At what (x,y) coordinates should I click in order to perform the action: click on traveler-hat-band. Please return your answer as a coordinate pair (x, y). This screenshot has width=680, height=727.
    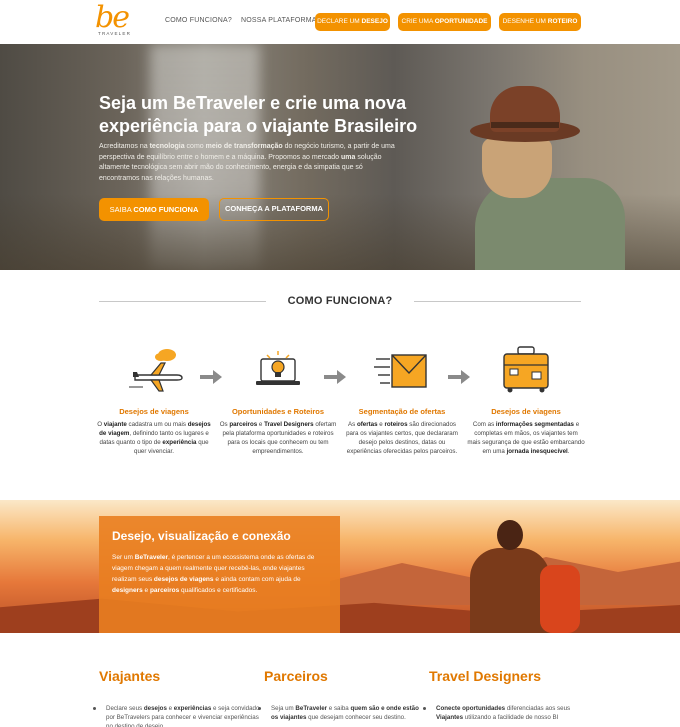
    Looking at the image, I should click on (525, 125).